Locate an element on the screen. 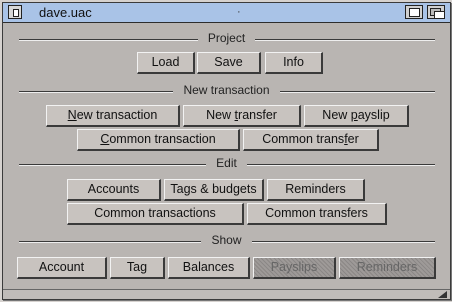 Image resolution: width=452 pixels, height=302 pixels. window-title: dave.uac is located at coordinates (65, 12).